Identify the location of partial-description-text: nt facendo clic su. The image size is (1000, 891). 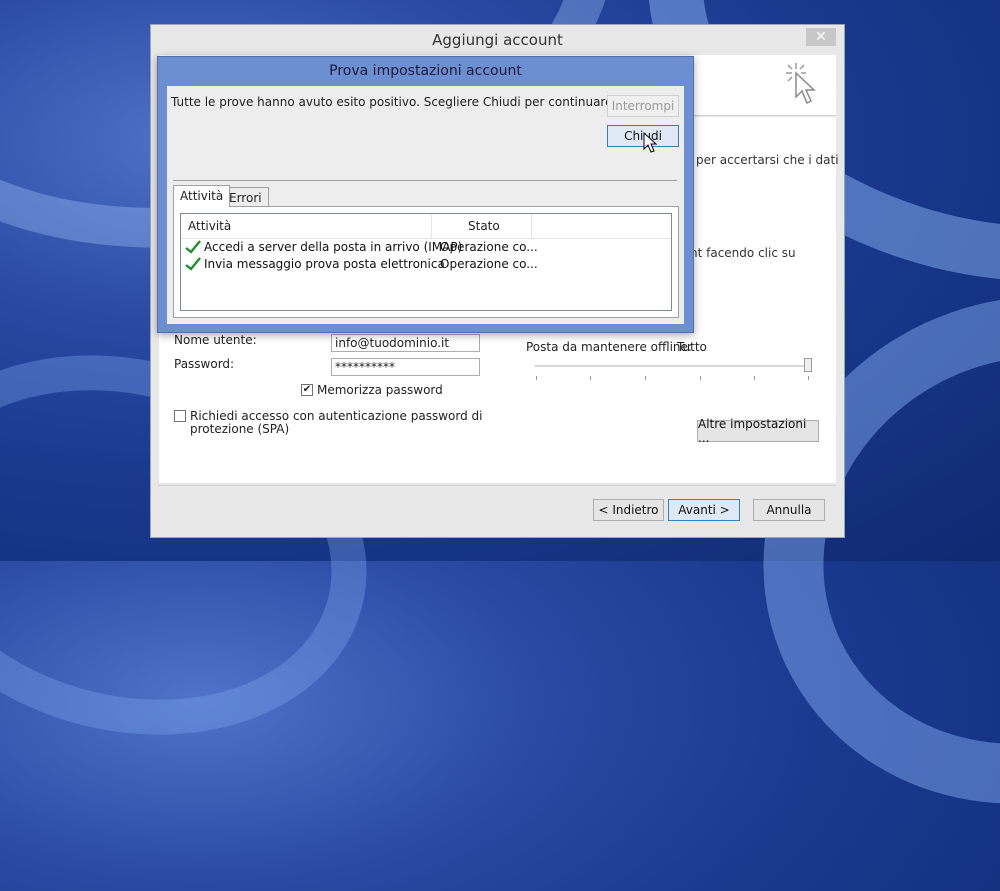
(743, 253).